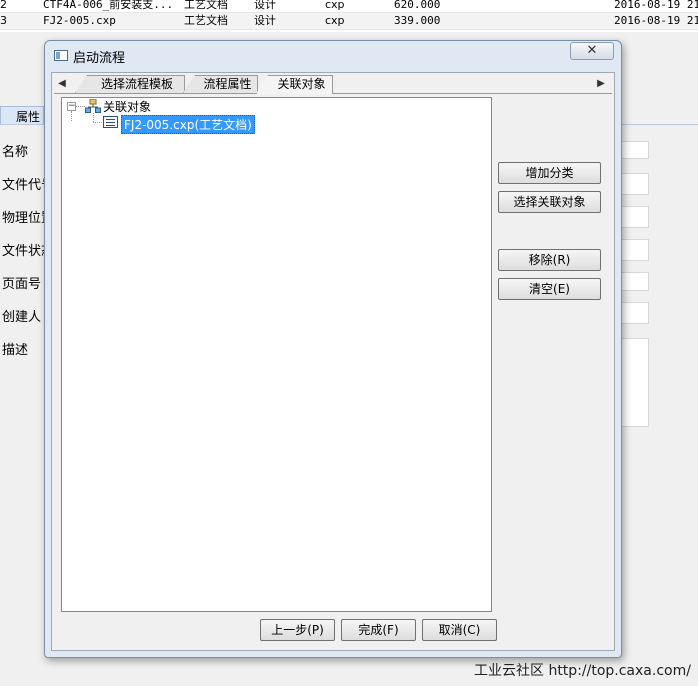  I want to click on tab-strip: ◀ 选择流程模板 流程属性 关联对象 ▶, so click(333, 84).